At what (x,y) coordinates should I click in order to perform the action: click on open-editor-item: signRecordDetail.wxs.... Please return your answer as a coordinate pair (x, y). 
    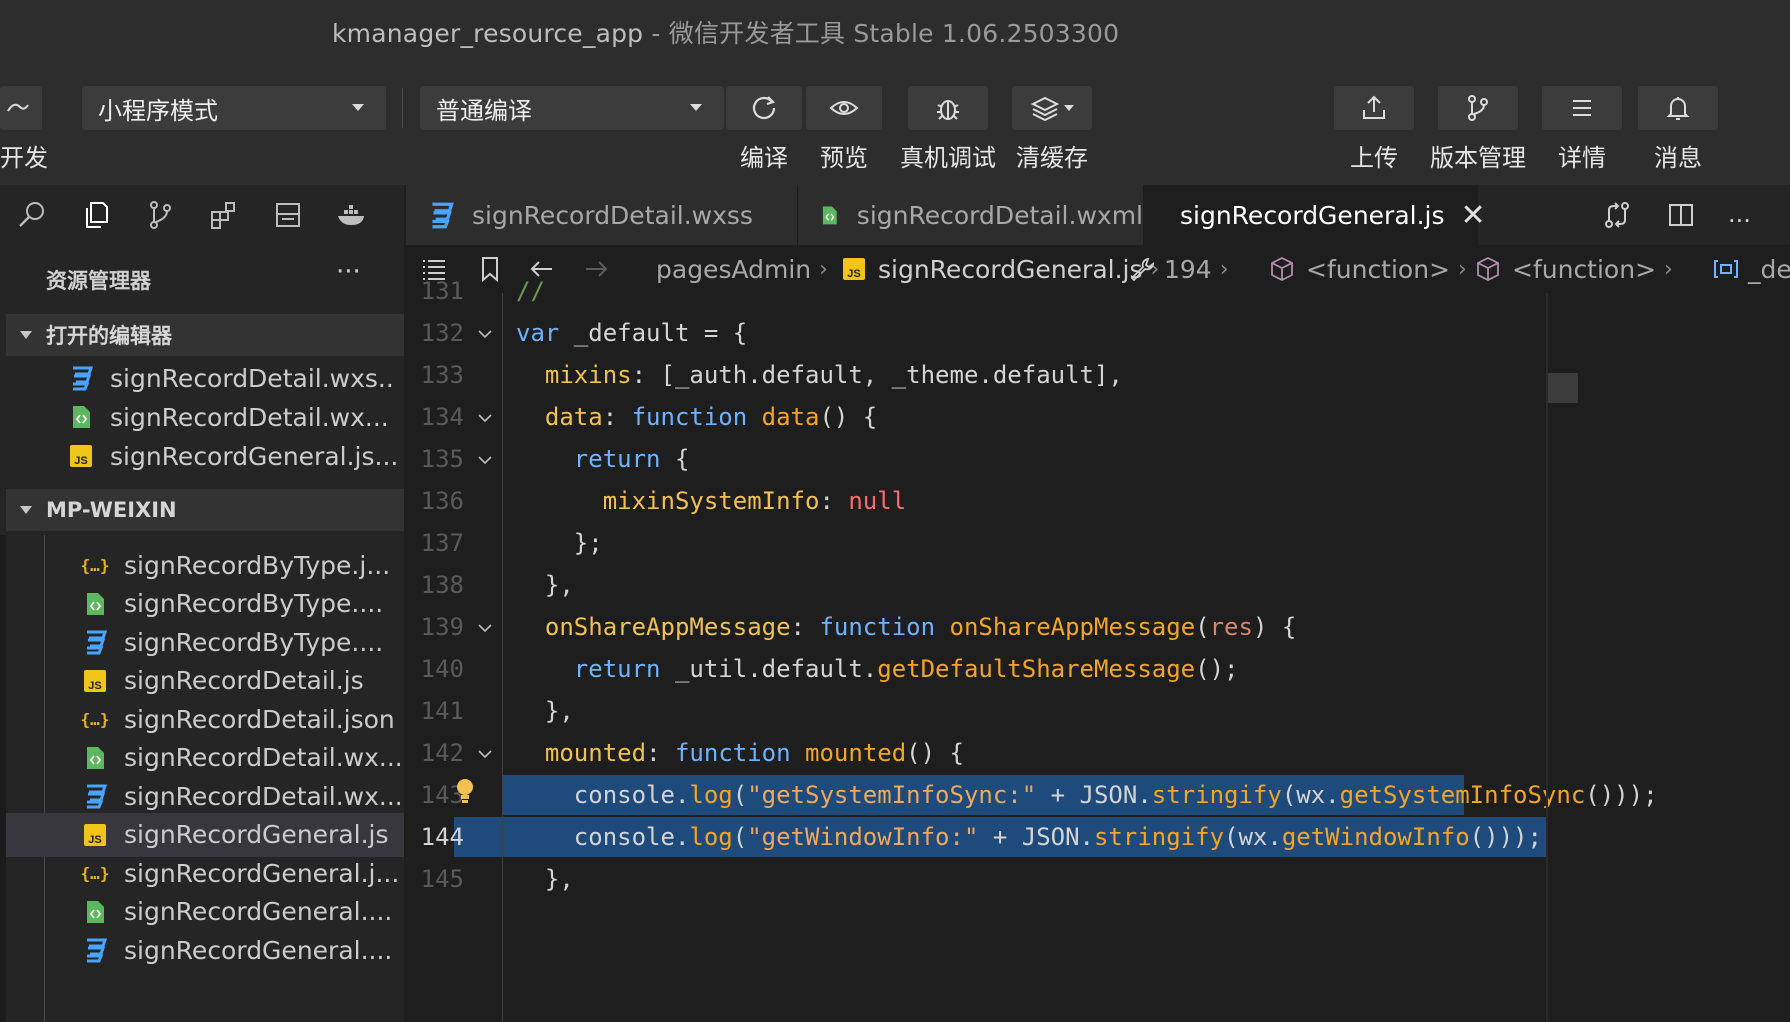
    Looking at the image, I should click on (231, 378).